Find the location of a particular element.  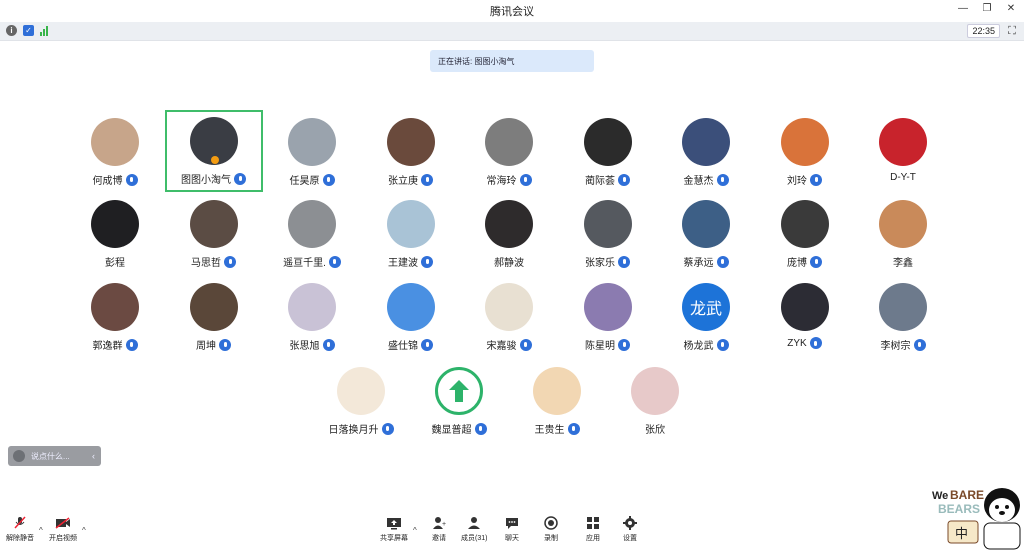

participant-name-row: 张欣 is located at coordinates (655, 428).